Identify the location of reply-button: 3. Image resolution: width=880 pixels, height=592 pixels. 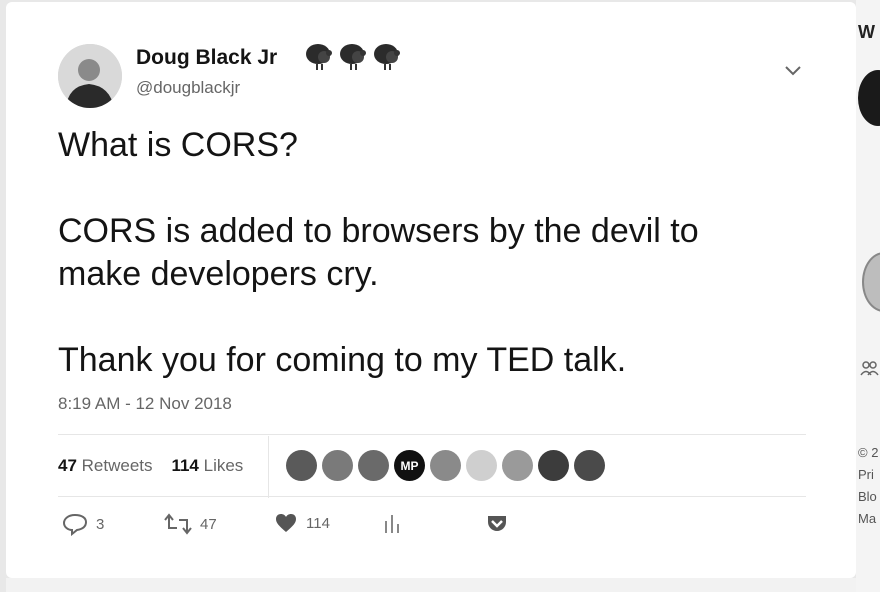
(83, 524).